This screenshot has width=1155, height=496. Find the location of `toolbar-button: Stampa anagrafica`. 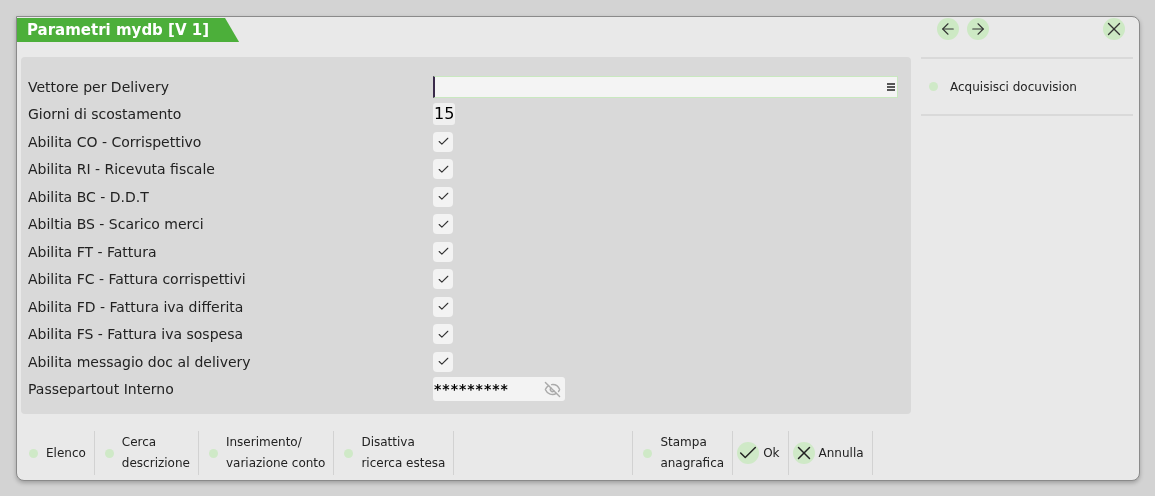

toolbar-button: Stampa anagrafica is located at coordinates (683, 453).